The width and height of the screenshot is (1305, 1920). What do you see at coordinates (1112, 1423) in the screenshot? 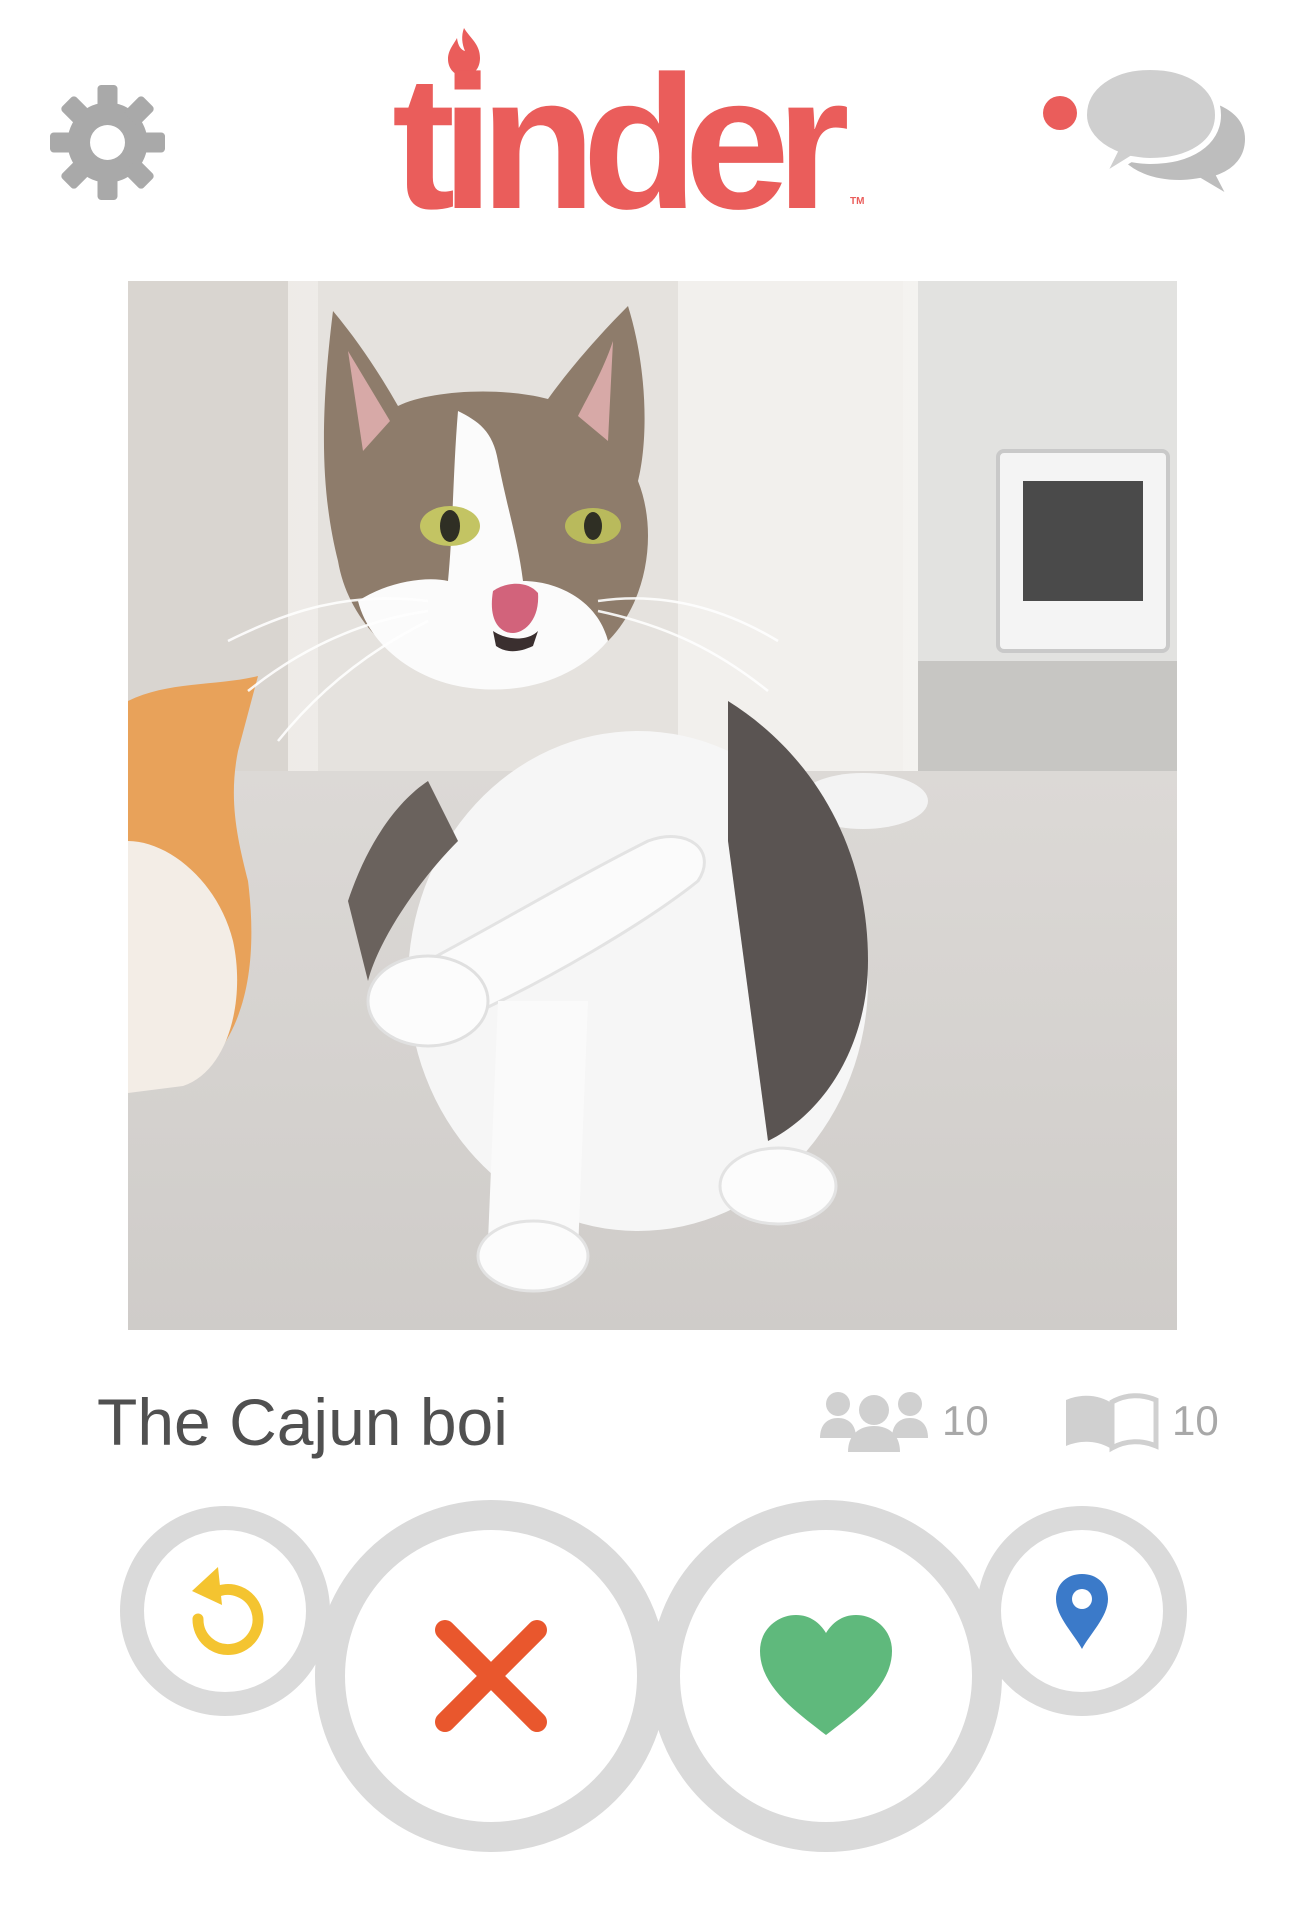
I see `interests-book-icon` at bounding box center [1112, 1423].